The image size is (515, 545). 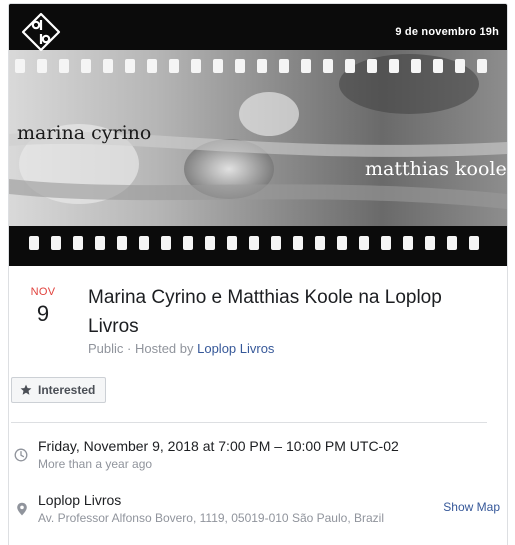 What do you see at coordinates (143, 348) in the screenshot?
I see `event-visibility: Public · Hosted by` at bounding box center [143, 348].